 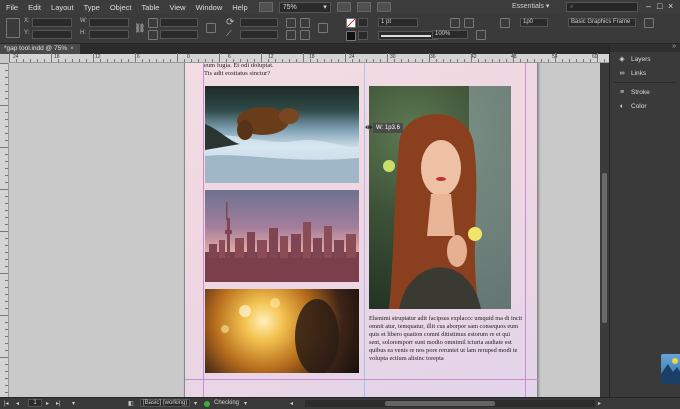 What do you see at coordinates (645, 73) in the screenshot?
I see `panel-links: ∞ Links` at bounding box center [645, 73].